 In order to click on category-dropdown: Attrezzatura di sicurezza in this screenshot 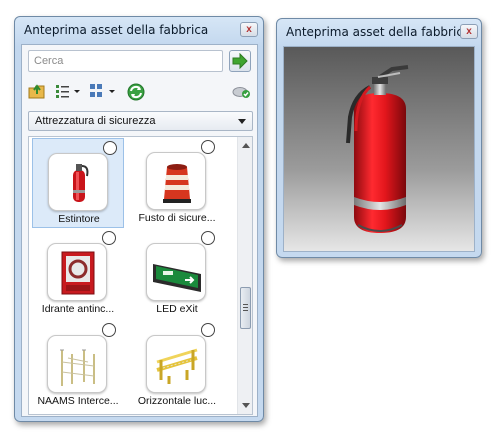, I will do `click(140, 121)`.